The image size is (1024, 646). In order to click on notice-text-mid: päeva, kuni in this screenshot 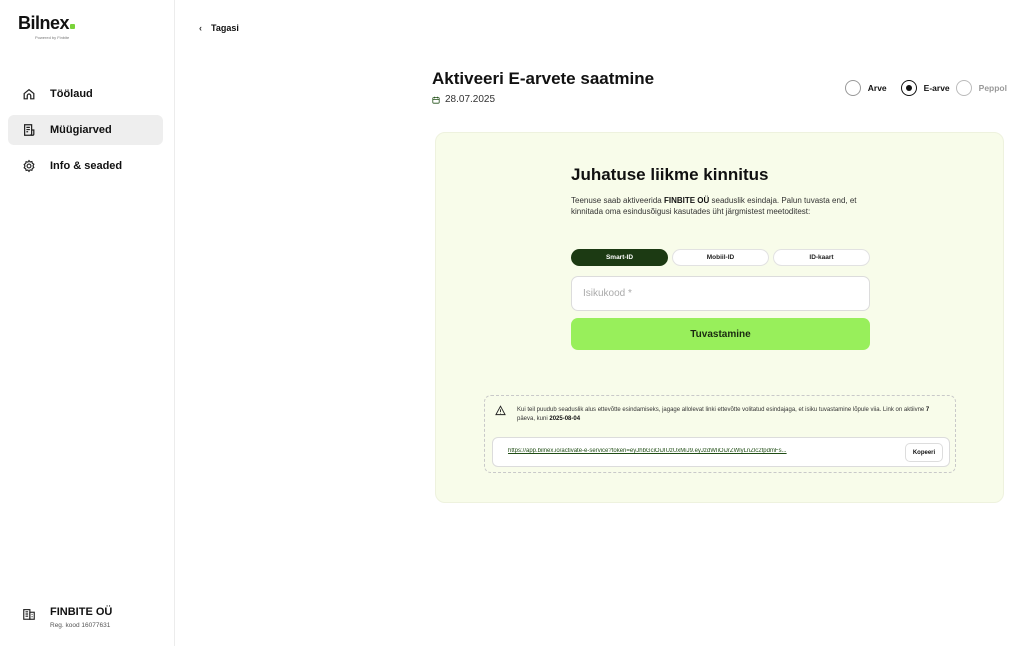, I will do `click(533, 419)`.